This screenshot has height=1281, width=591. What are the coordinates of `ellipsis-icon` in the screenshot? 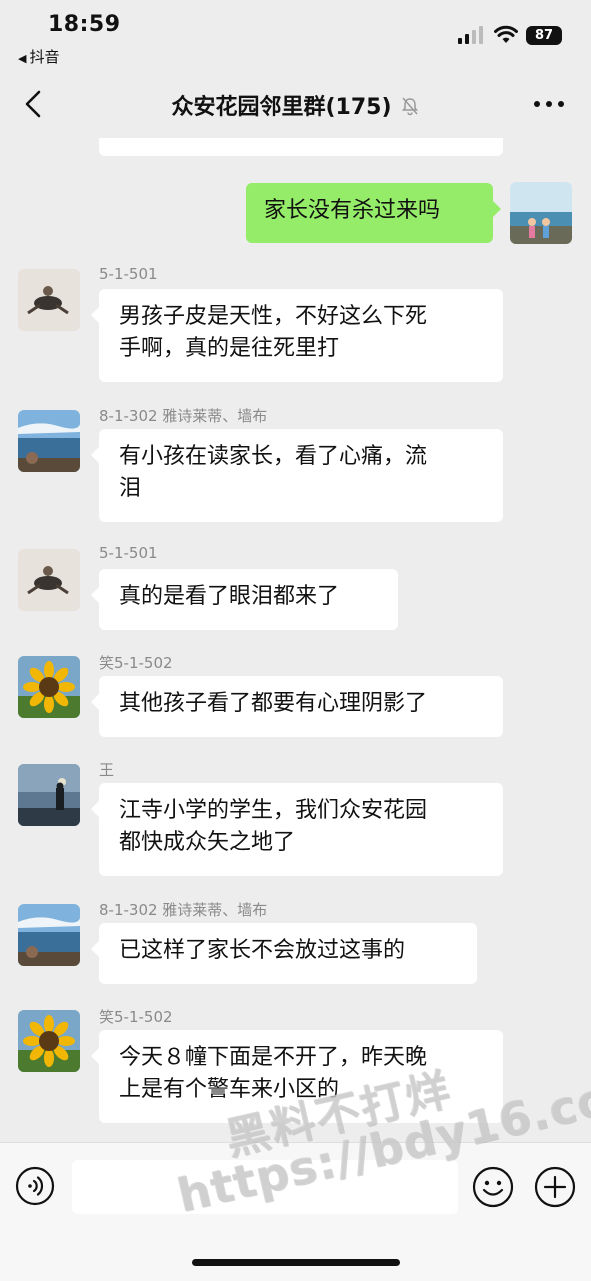 It's located at (549, 104).